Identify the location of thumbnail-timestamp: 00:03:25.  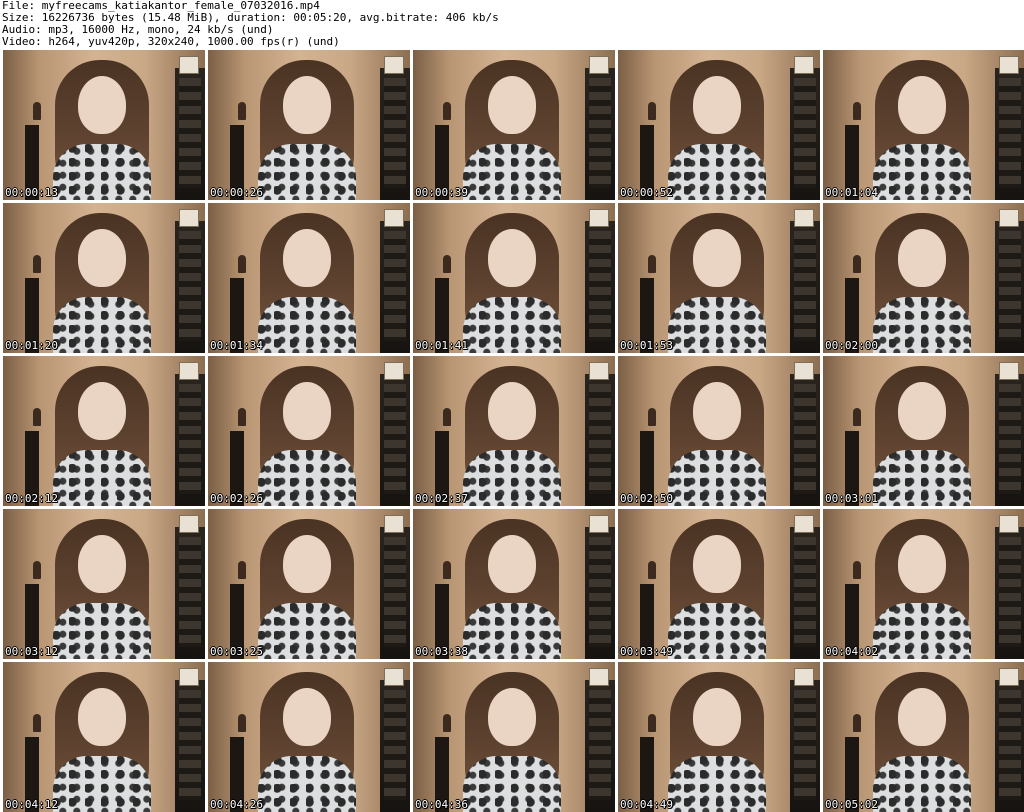
(236, 651).